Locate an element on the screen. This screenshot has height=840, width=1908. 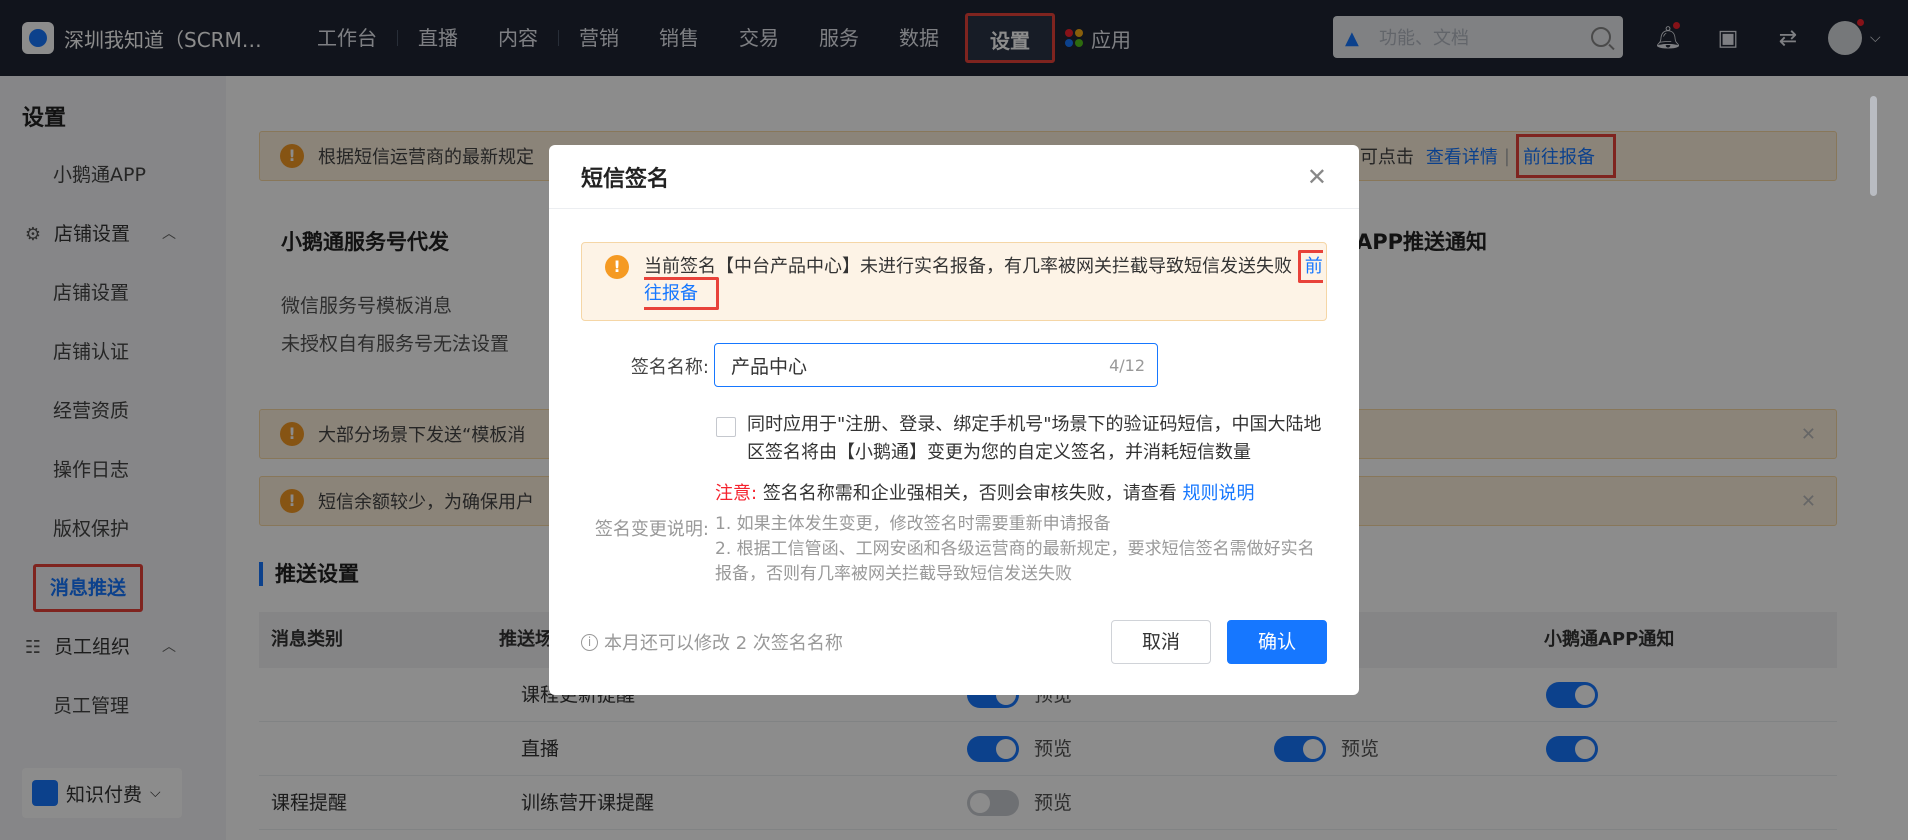
note-prefix: 注意: is located at coordinates (736, 493).